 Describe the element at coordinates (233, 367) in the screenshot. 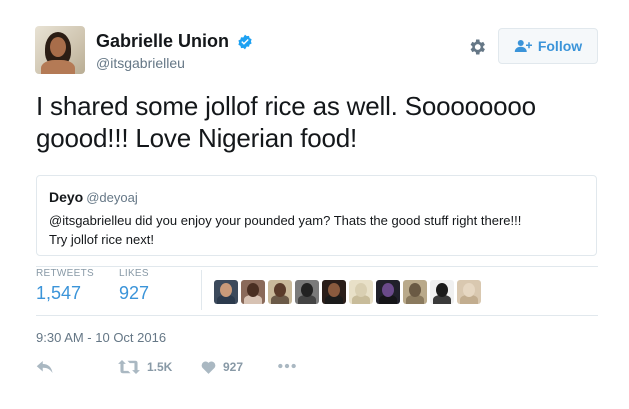

I see `like-count: 927` at that location.